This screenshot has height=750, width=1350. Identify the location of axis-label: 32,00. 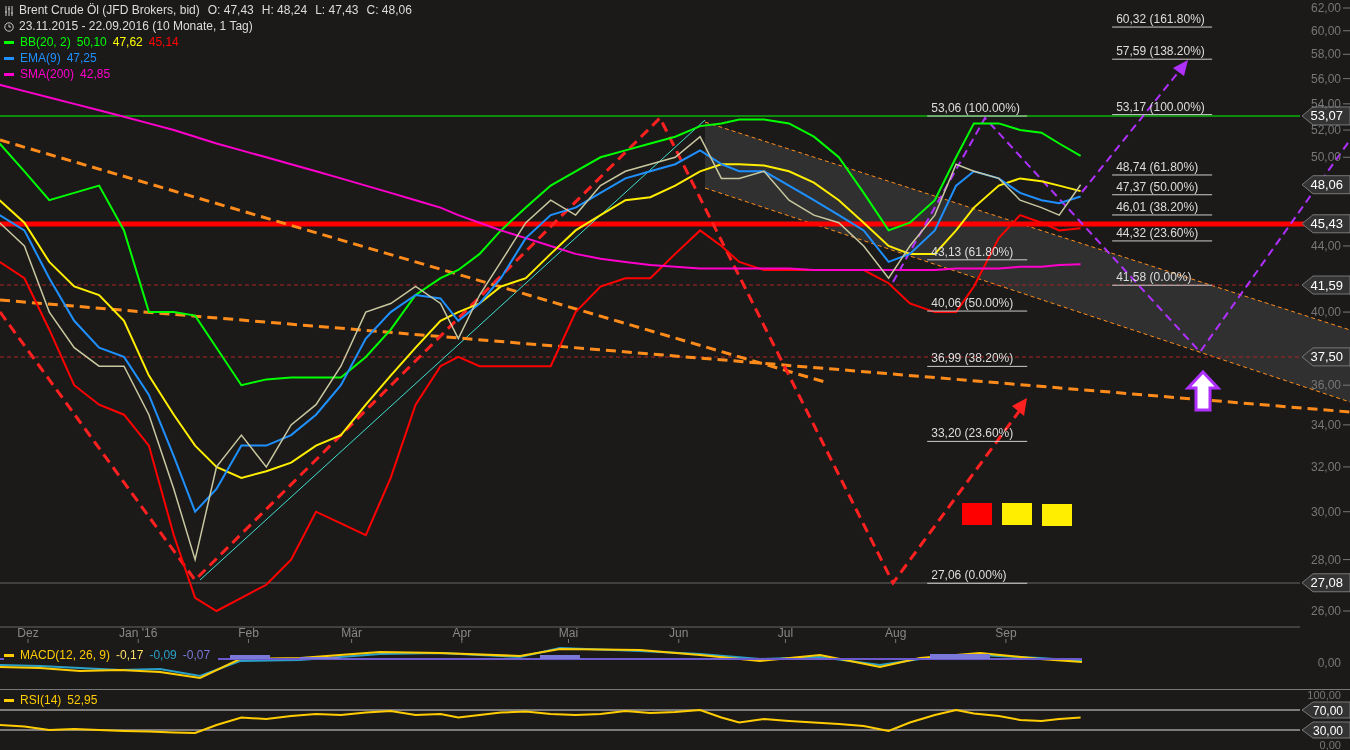
(1325, 466).